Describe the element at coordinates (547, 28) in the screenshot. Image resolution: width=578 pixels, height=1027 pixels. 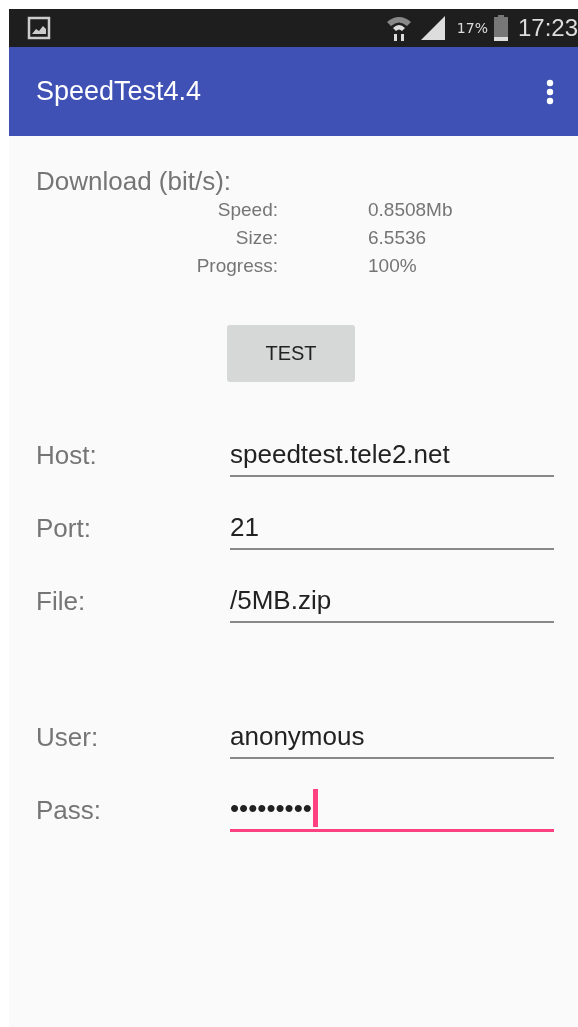
I see `clock: 17:23` at that location.